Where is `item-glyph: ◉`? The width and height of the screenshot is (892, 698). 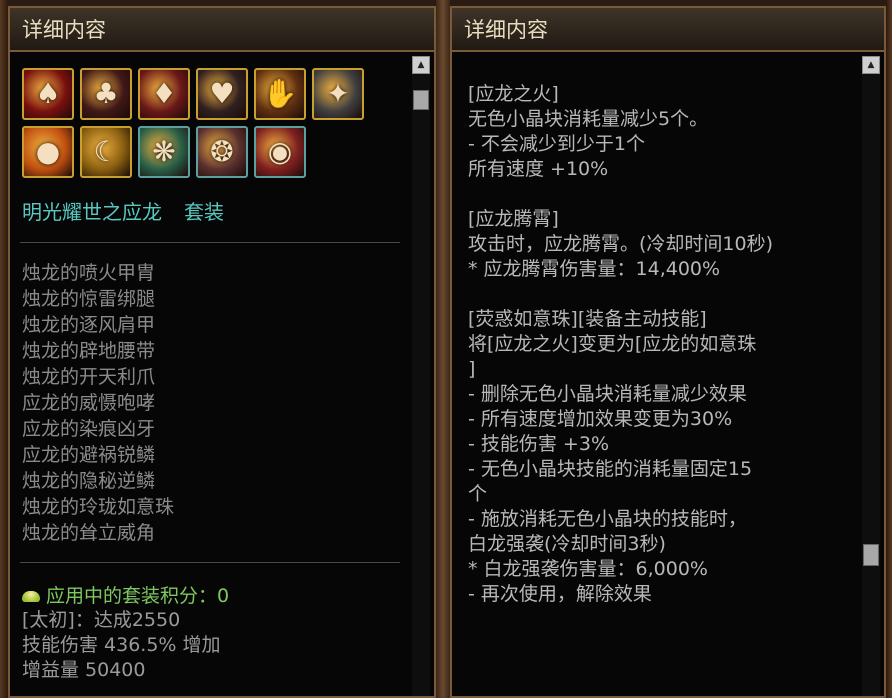 item-glyph: ◉ is located at coordinates (280, 151).